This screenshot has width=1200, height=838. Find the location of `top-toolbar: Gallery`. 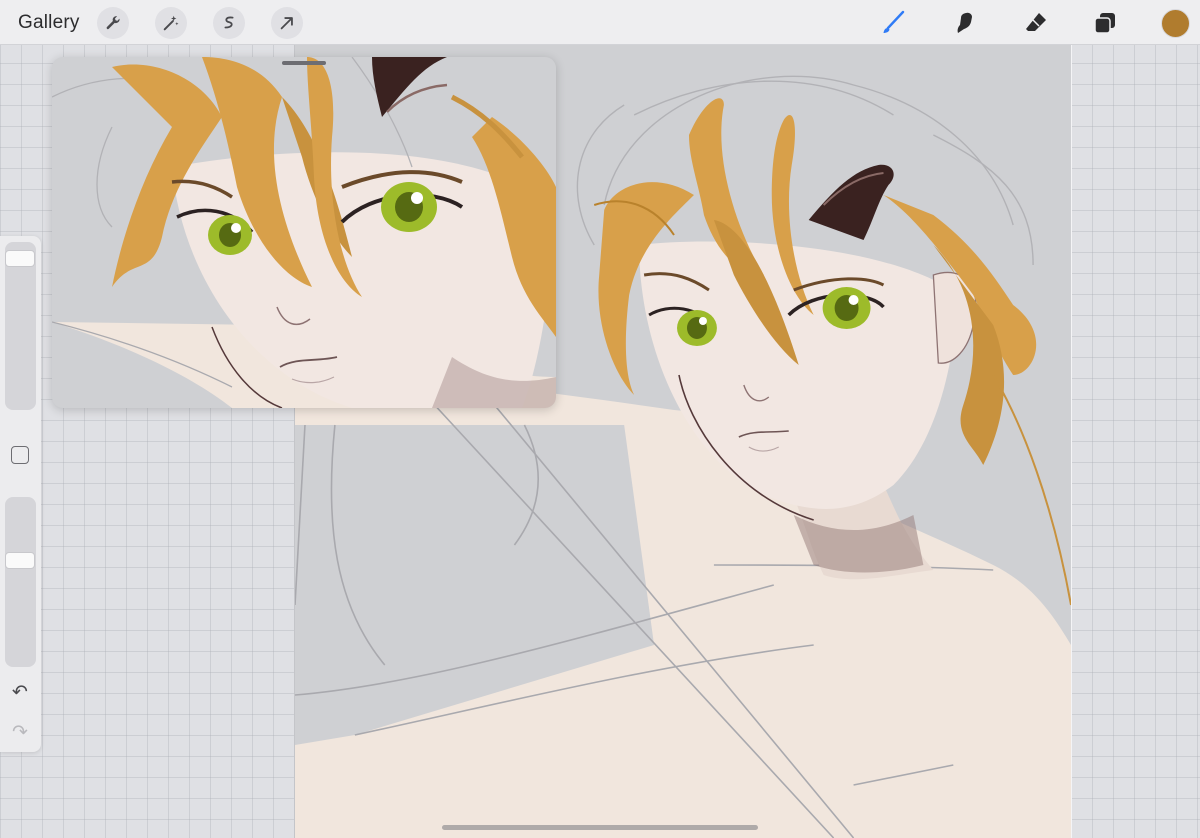

top-toolbar: Gallery is located at coordinates (600, 22).